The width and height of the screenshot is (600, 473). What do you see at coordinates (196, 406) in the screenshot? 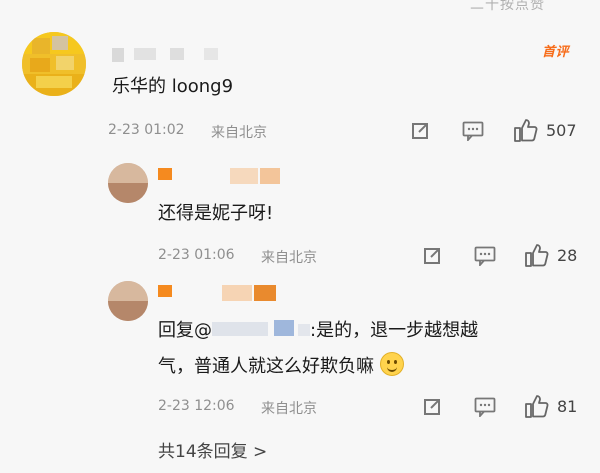
I see `reply-date: 2-23 12:06` at bounding box center [196, 406].